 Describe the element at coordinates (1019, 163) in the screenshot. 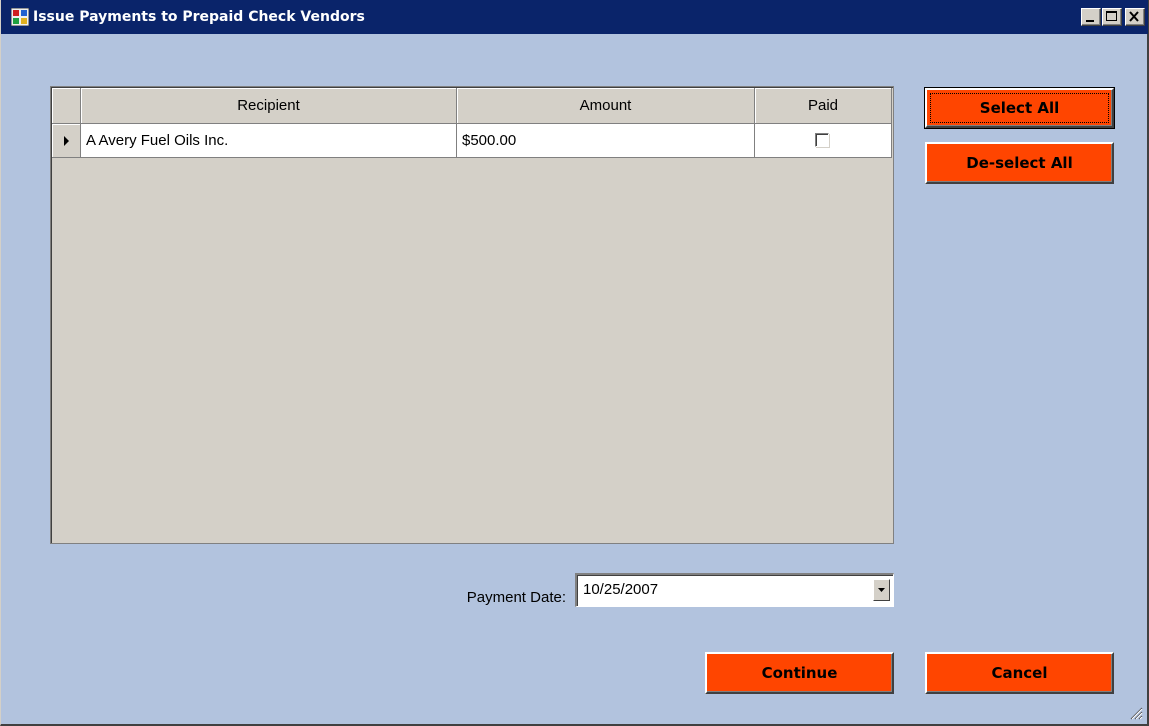

I see `deselect-all-button: De-select All` at that location.